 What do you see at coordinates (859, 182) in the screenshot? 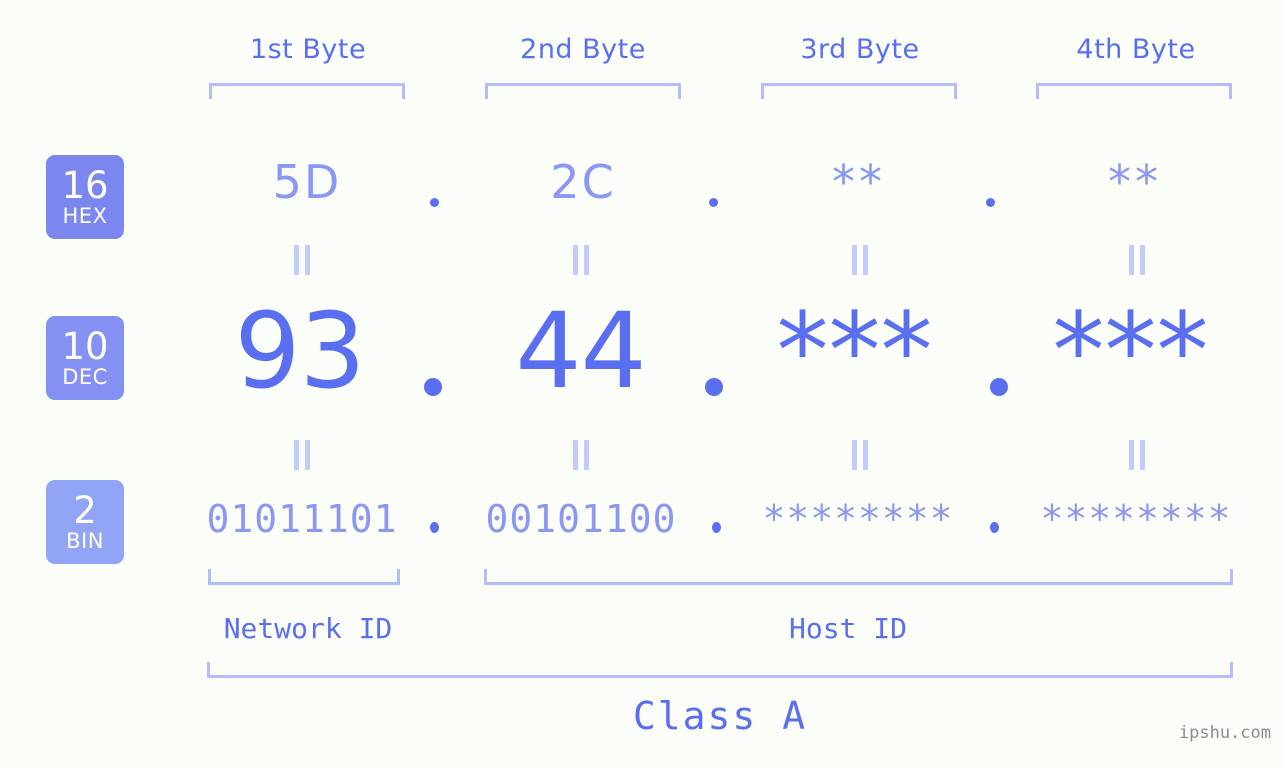
I see `hex-byte-3: **` at bounding box center [859, 182].